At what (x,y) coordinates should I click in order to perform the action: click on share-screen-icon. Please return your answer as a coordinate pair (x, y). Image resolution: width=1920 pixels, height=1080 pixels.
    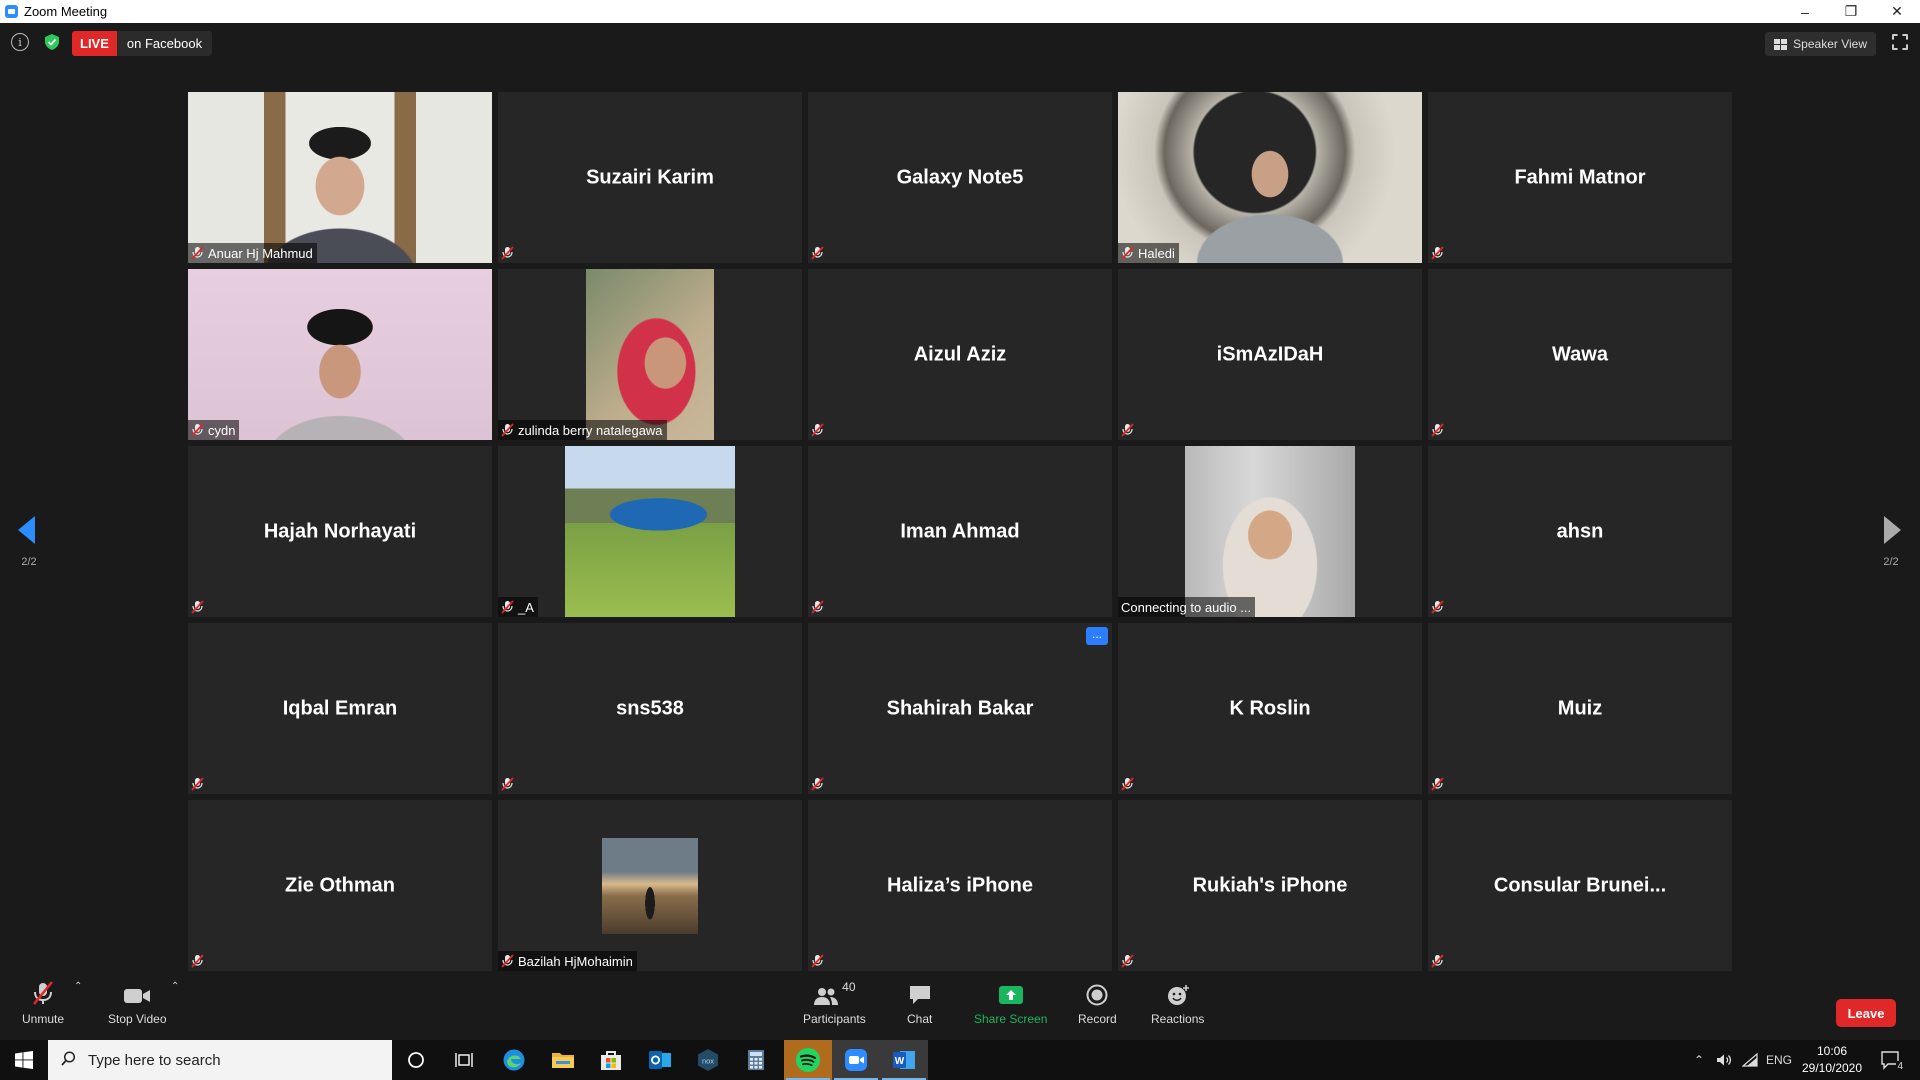
    Looking at the image, I should click on (1011, 993).